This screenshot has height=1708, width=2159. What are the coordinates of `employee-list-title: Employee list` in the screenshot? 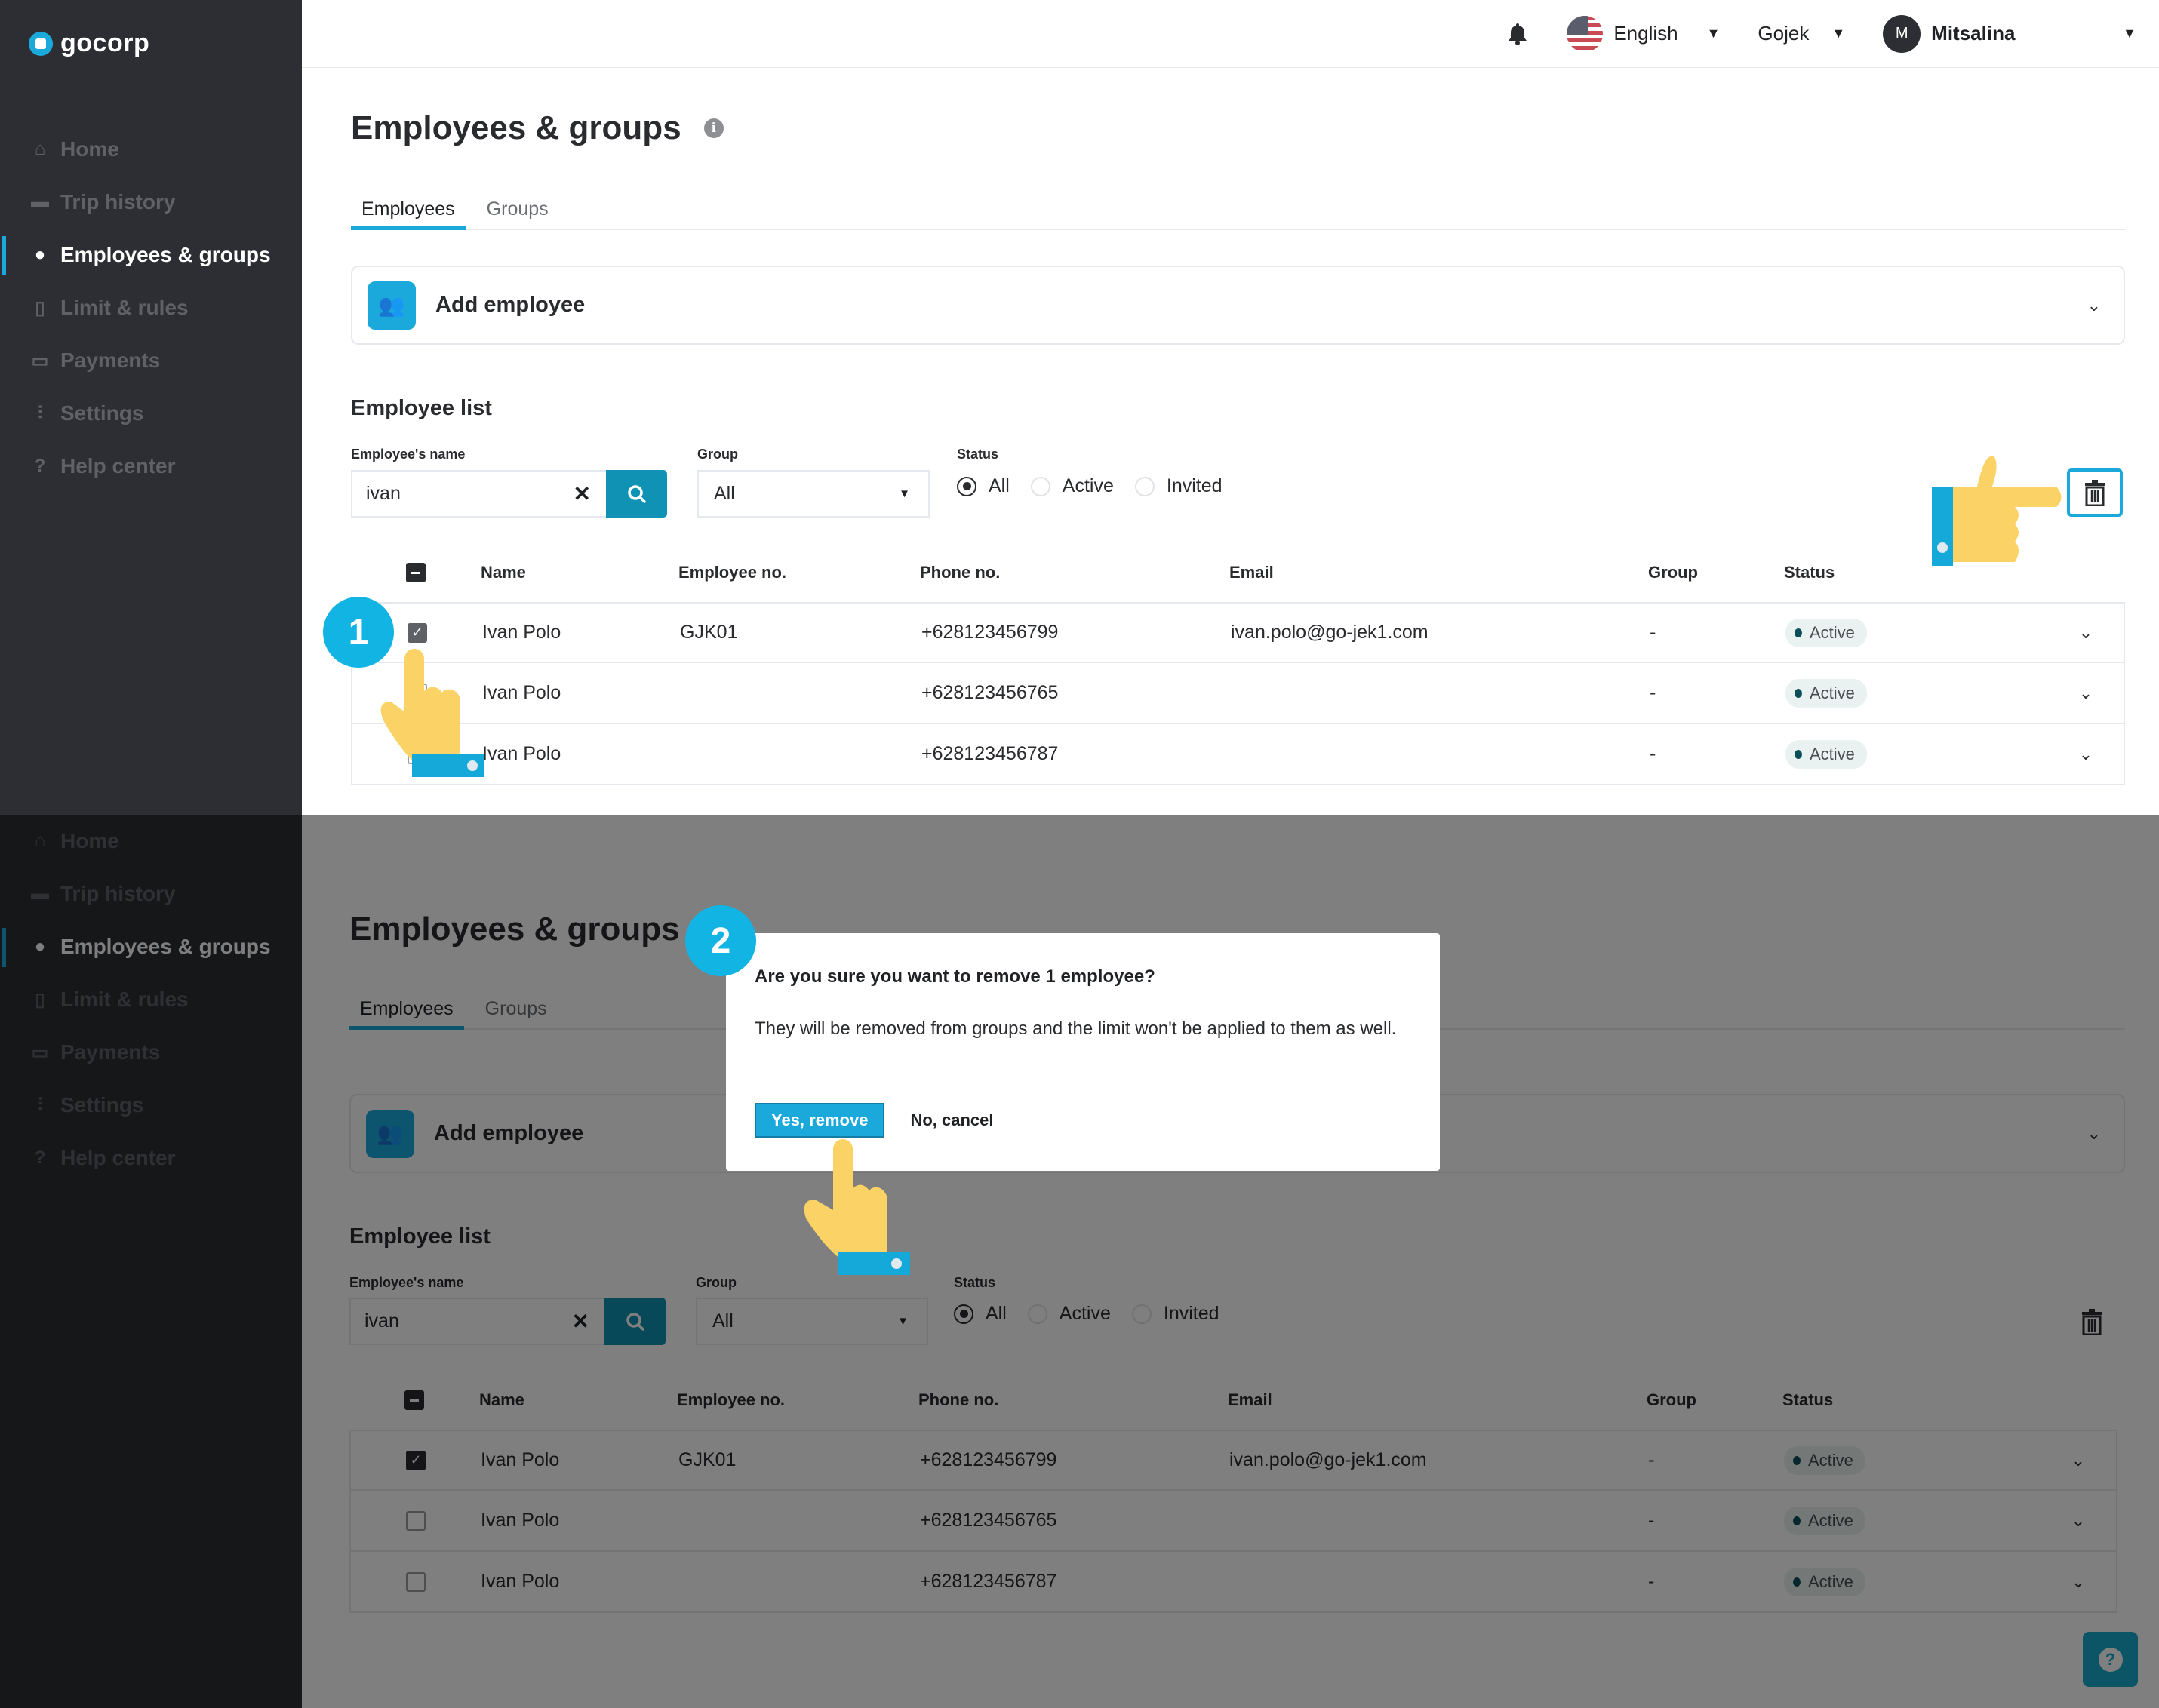 It's located at (421, 408).